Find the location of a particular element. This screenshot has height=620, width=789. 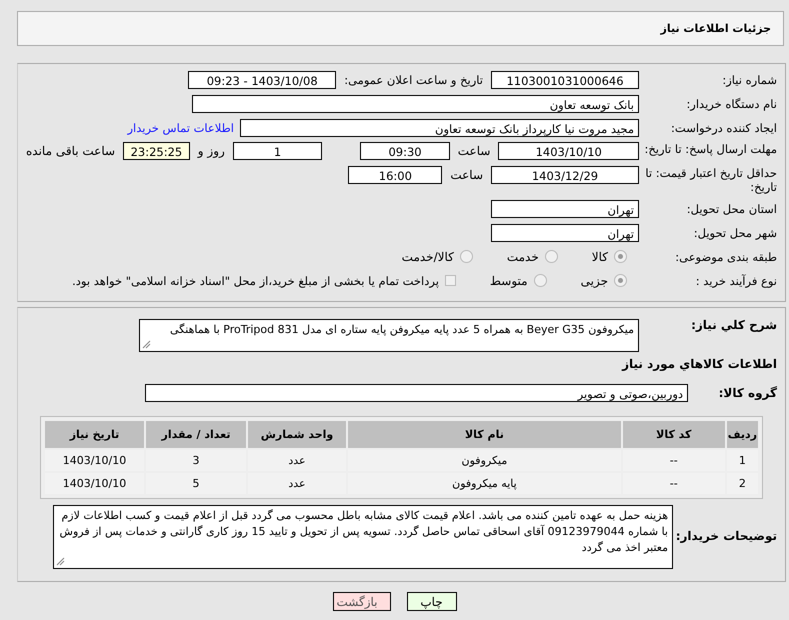

table-cell: 5 is located at coordinates (196, 483).